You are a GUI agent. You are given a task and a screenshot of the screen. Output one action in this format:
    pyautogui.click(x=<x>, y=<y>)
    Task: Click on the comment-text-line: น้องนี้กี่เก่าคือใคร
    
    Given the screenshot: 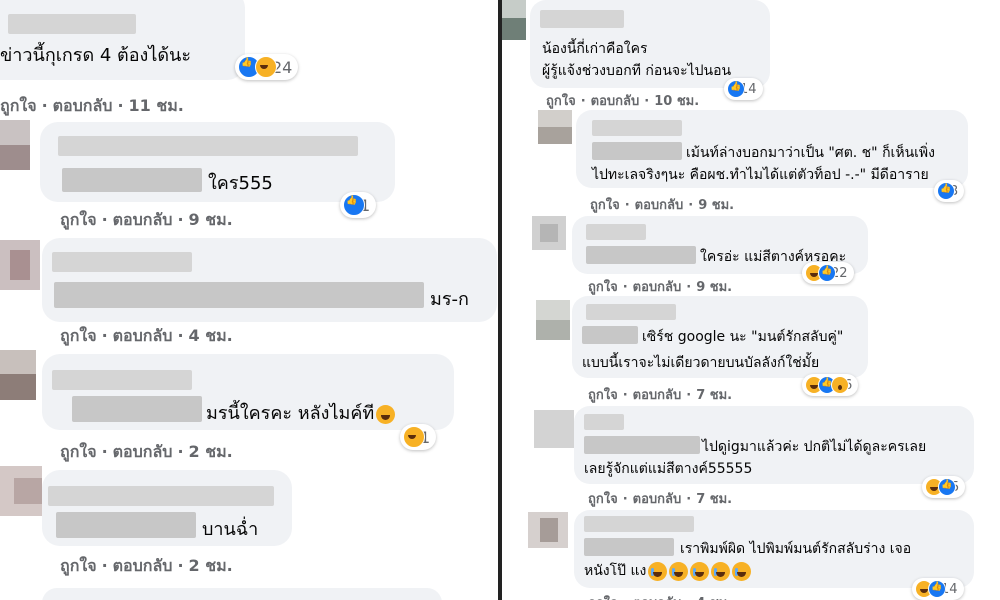 What is the action you would take?
    pyautogui.click(x=595, y=49)
    